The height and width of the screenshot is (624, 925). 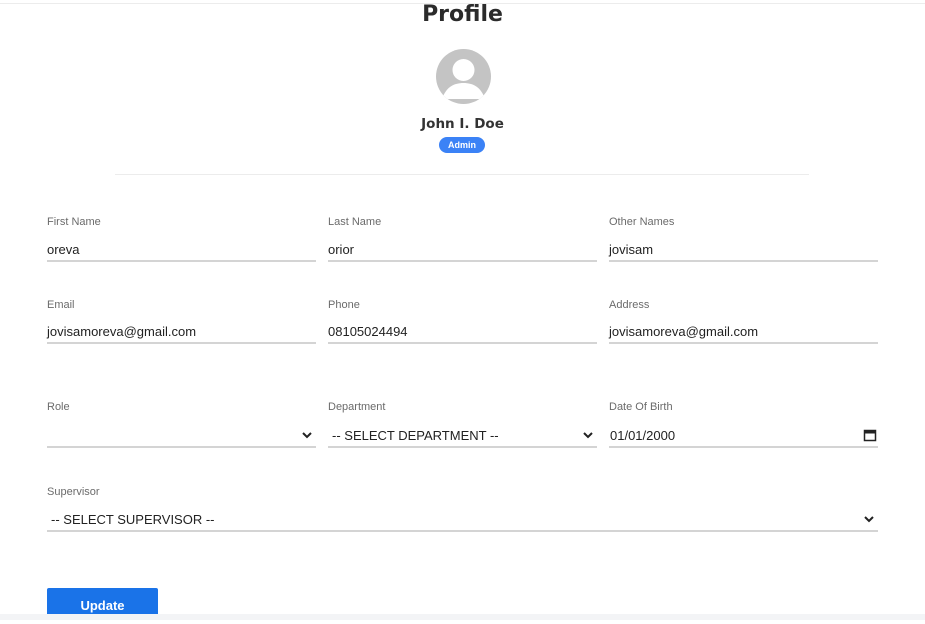 I want to click on date-of-birth-input: 01/01/2000, so click(x=743, y=437).